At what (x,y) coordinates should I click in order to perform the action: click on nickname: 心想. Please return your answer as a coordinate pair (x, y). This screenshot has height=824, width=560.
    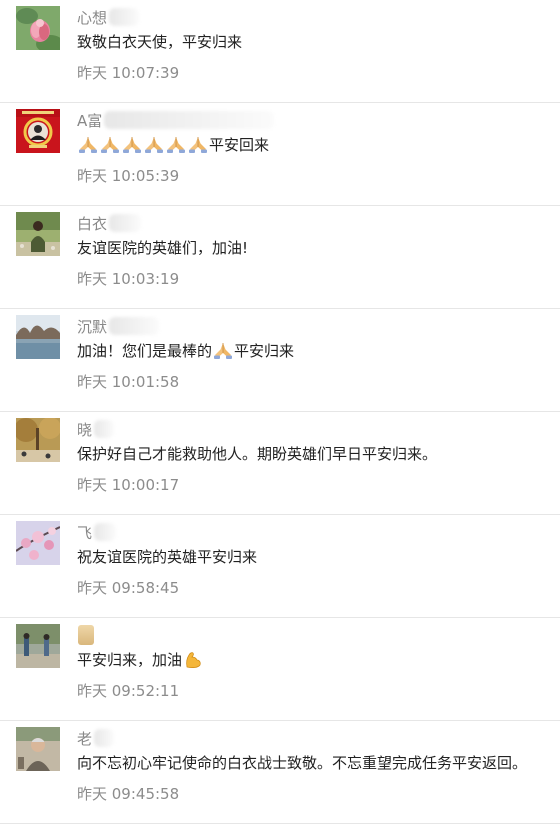
    Looking at the image, I should click on (92, 17).